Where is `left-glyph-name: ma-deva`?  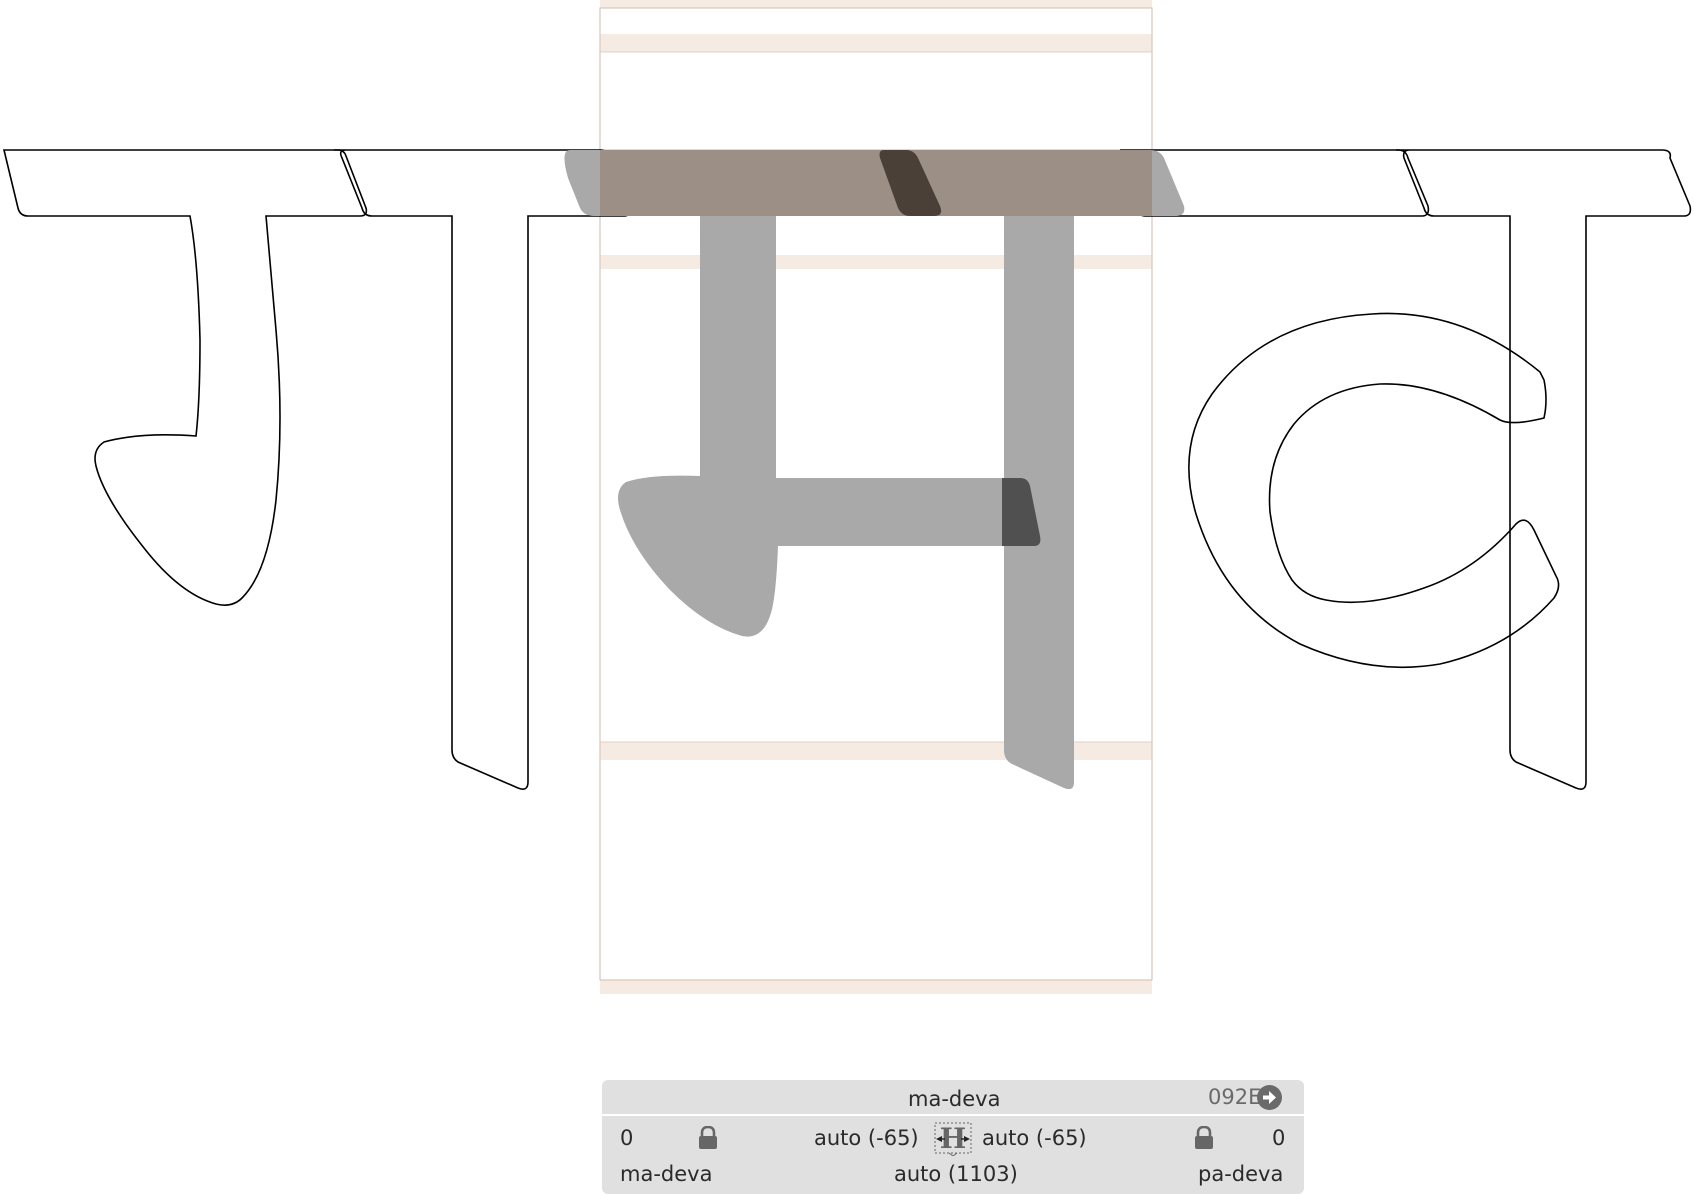 left-glyph-name: ma-deva is located at coordinates (666, 1174).